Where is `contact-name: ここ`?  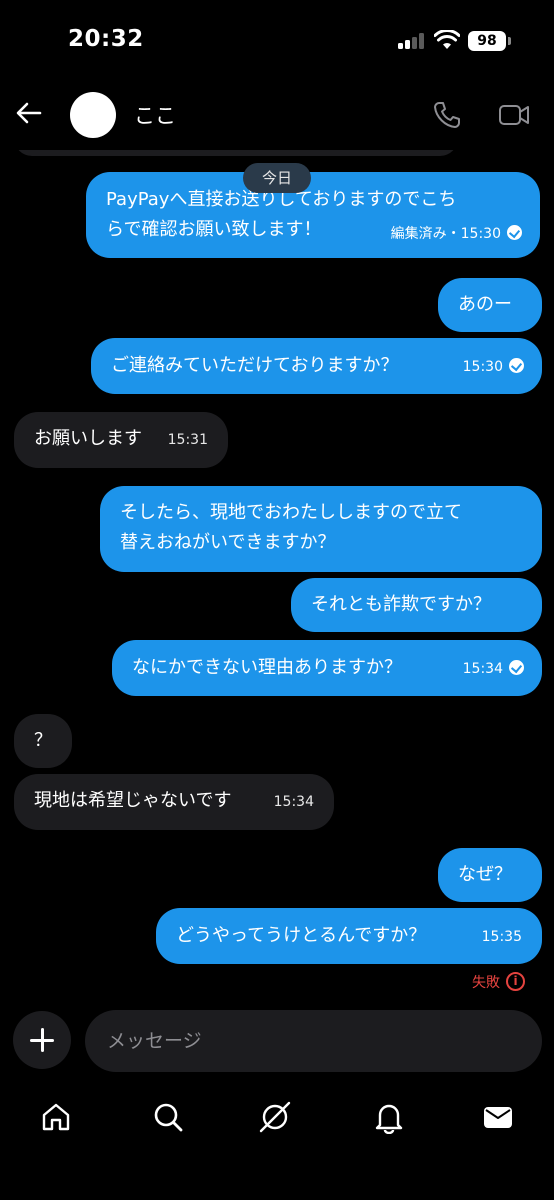 contact-name: ここ is located at coordinates (155, 115).